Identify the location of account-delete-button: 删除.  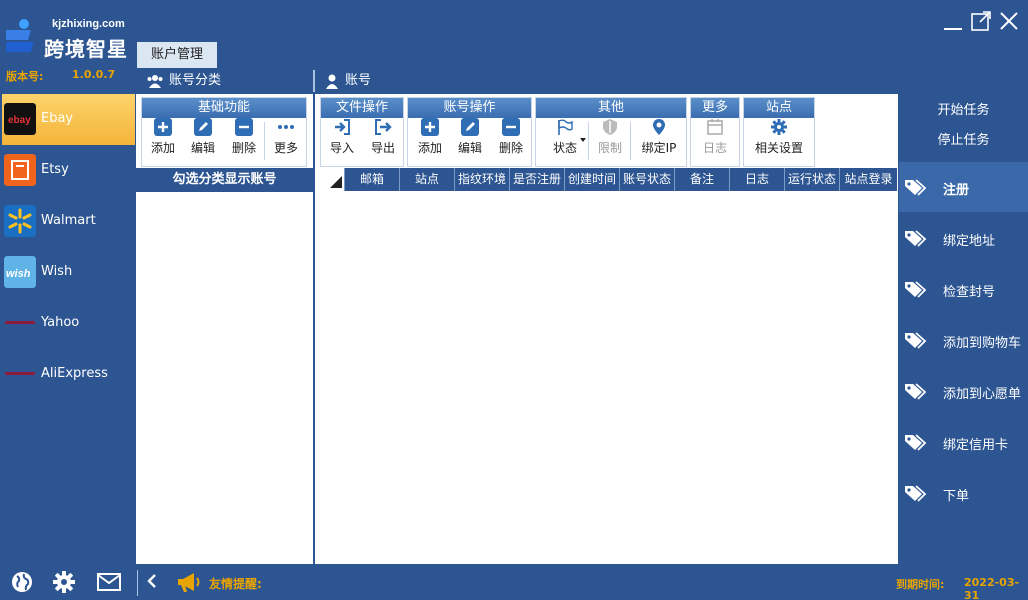
(511, 137).